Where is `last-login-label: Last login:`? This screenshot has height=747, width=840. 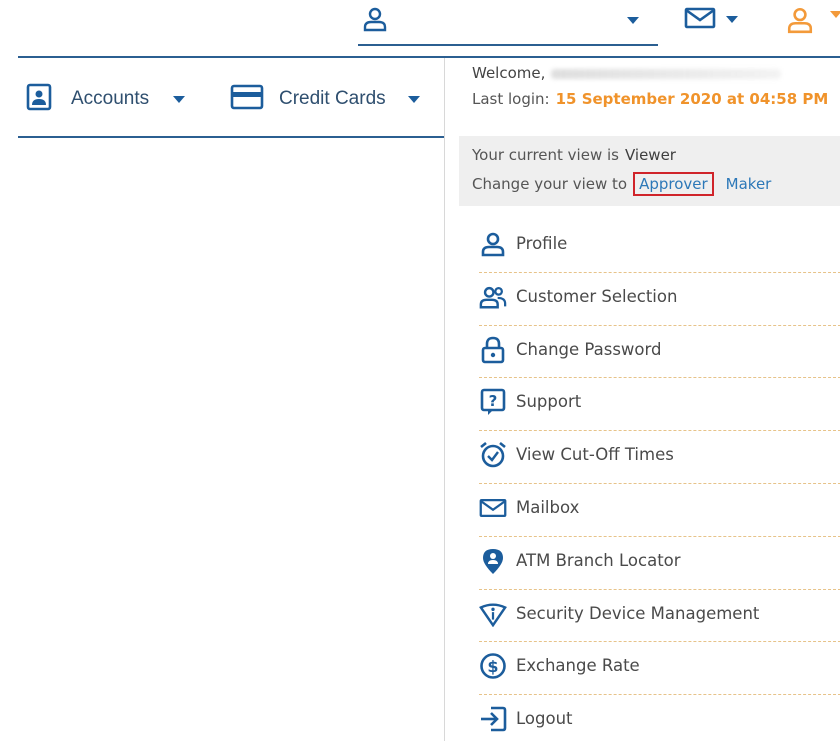 last-login-label: Last login: is located at coordinates (511, 99).